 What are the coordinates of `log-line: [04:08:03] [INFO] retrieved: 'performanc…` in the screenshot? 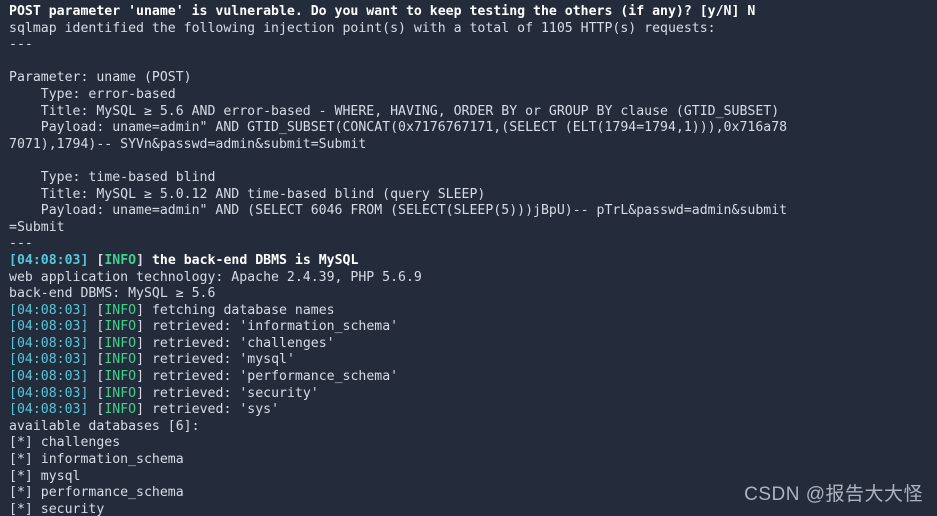 It's located at (468, 377).